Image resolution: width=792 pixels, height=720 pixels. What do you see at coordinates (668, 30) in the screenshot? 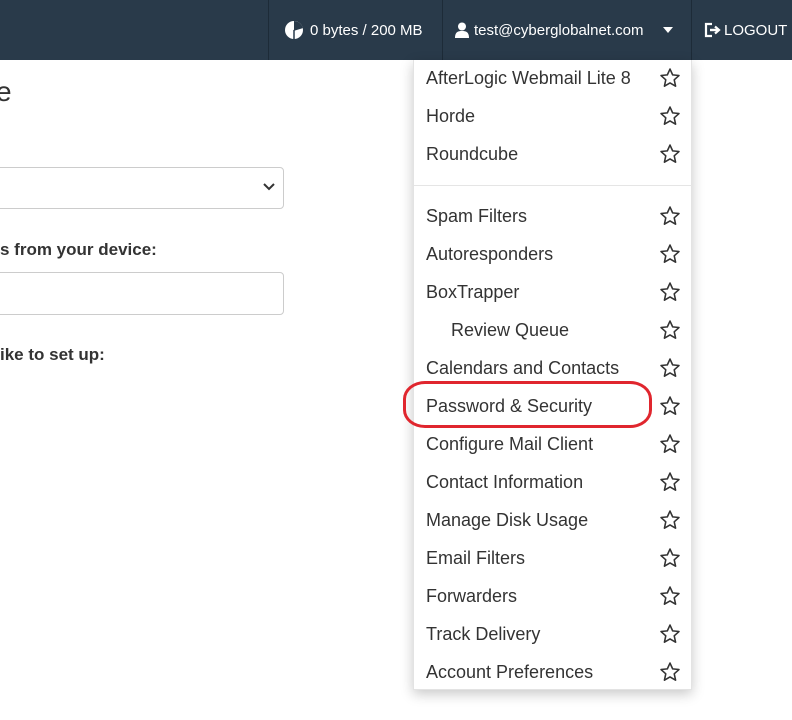
I see `caret-down-icon` at bounding box center [668, 30].